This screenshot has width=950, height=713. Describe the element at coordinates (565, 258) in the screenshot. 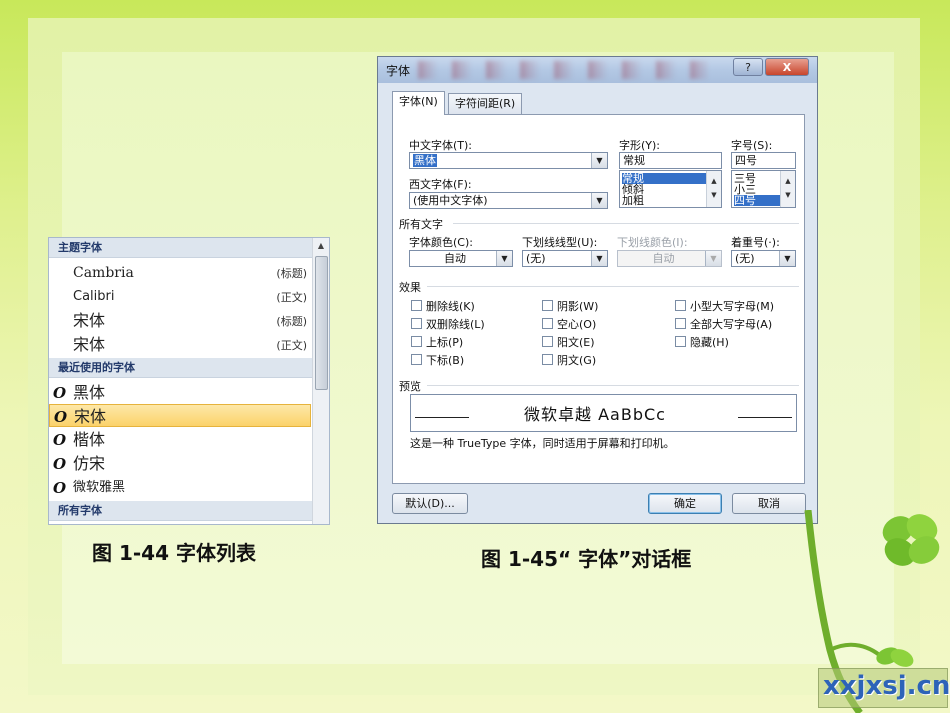

I see `underline-style-combo: (无) ▼` at that location.